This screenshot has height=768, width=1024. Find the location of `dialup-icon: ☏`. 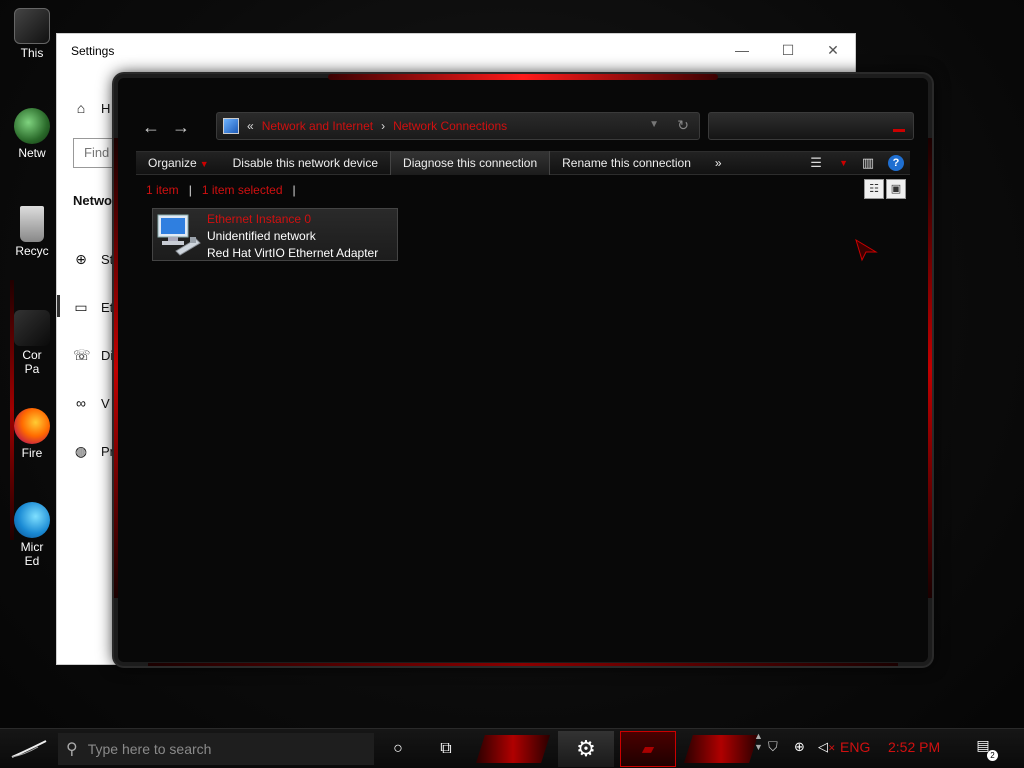

dialup-icon: ☏ is located at coordinates (82, 355).